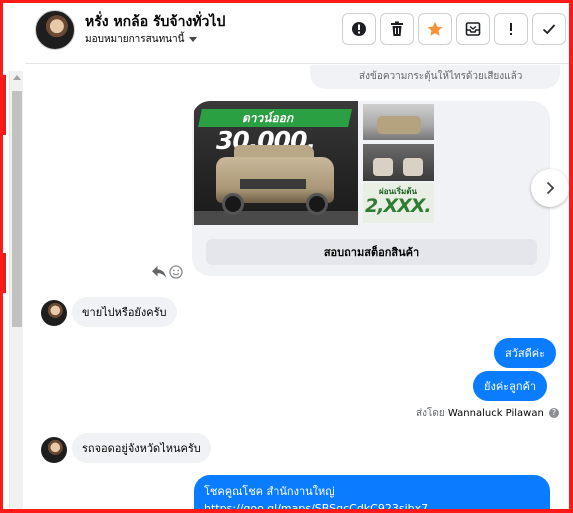  Describe the element at coordinates (554, 413) in the screenshot. I see `info-icon: ?` at that location.